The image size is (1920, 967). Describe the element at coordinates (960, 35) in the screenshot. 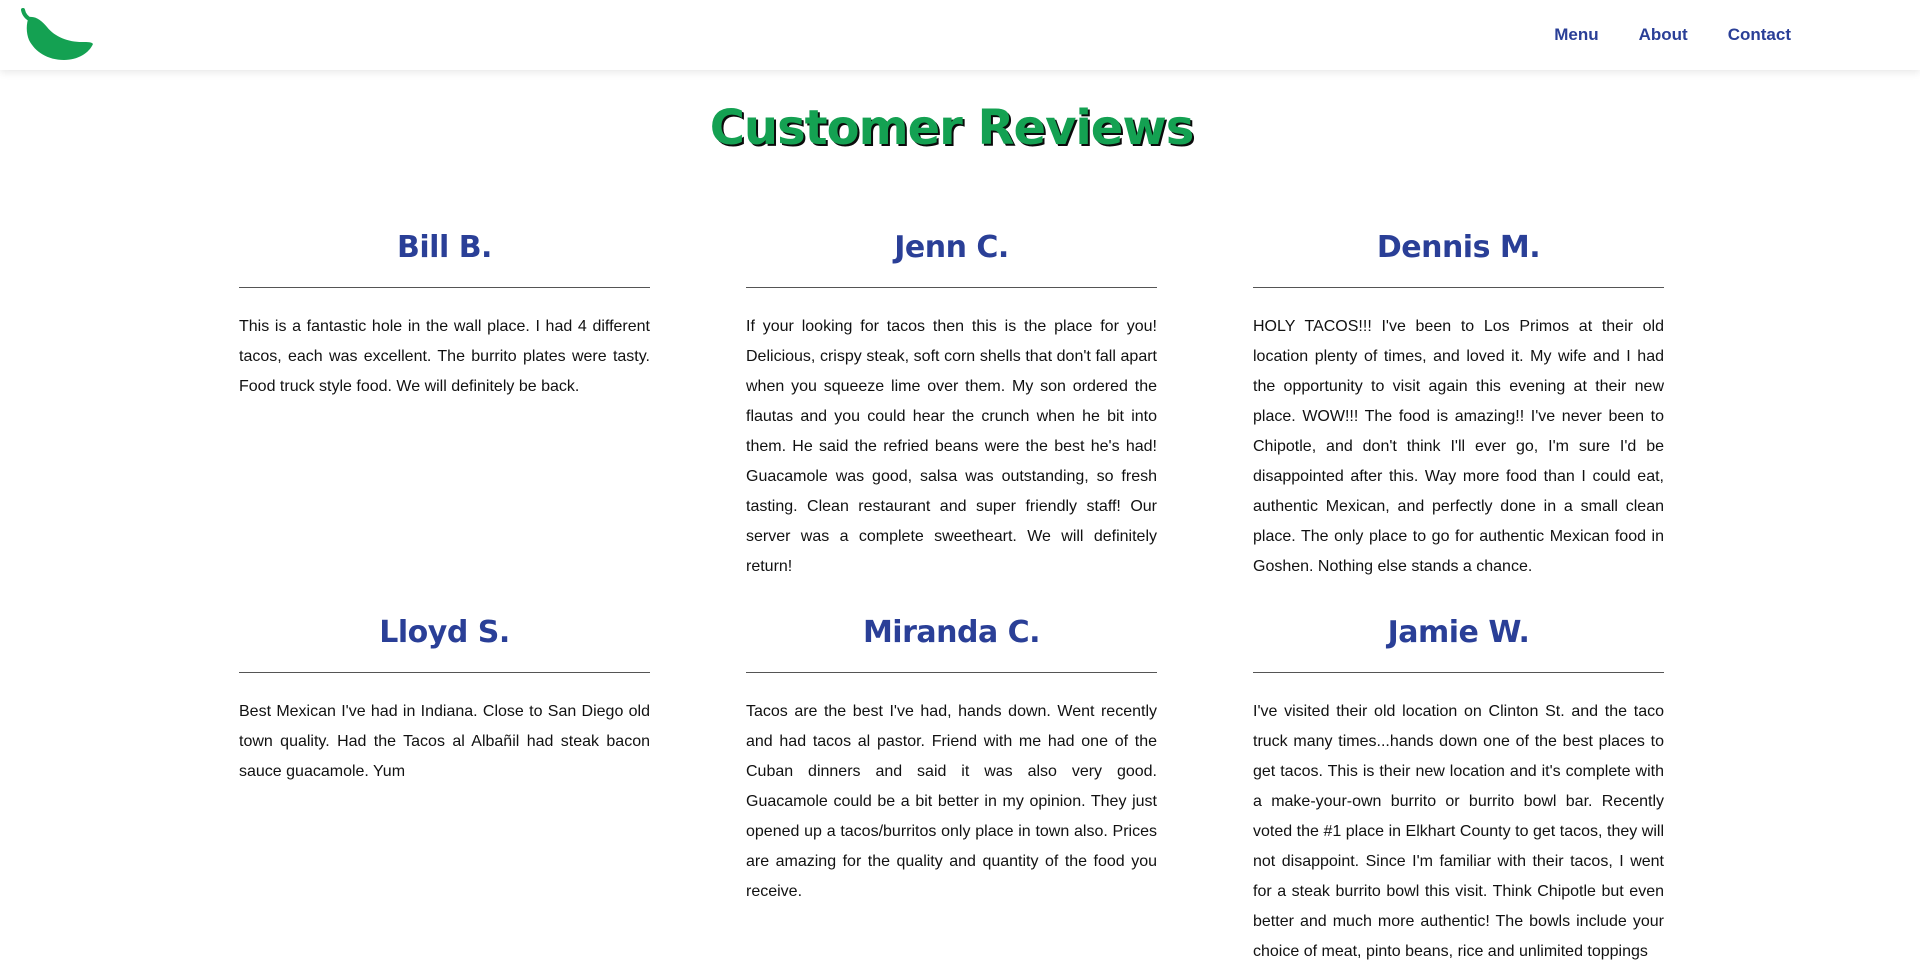

I see `site-header: Menu About Contact` at that location.